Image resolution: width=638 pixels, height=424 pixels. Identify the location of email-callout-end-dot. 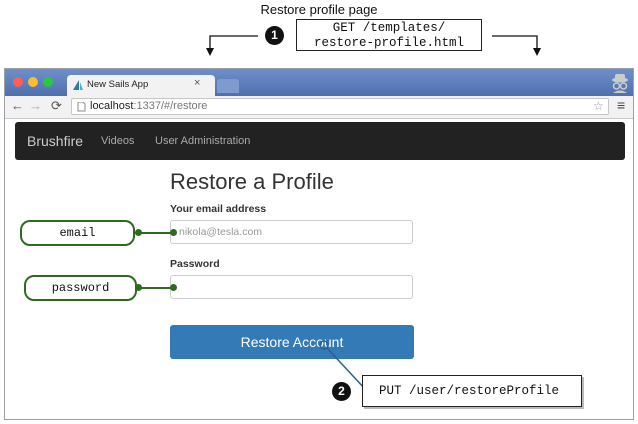
(173, 232).